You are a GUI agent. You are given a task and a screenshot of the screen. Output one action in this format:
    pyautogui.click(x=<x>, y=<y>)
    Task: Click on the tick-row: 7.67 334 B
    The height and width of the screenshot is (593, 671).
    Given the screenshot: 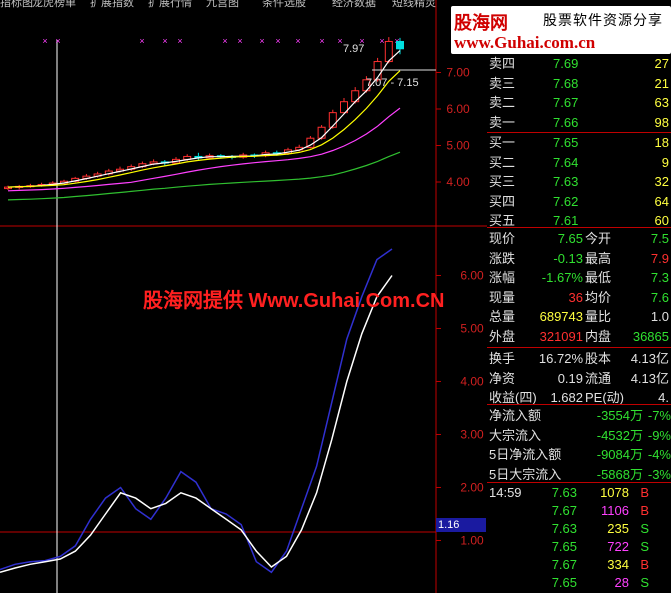 What is the action you would take?
    pyautogui.click(x=579, y=565)
    